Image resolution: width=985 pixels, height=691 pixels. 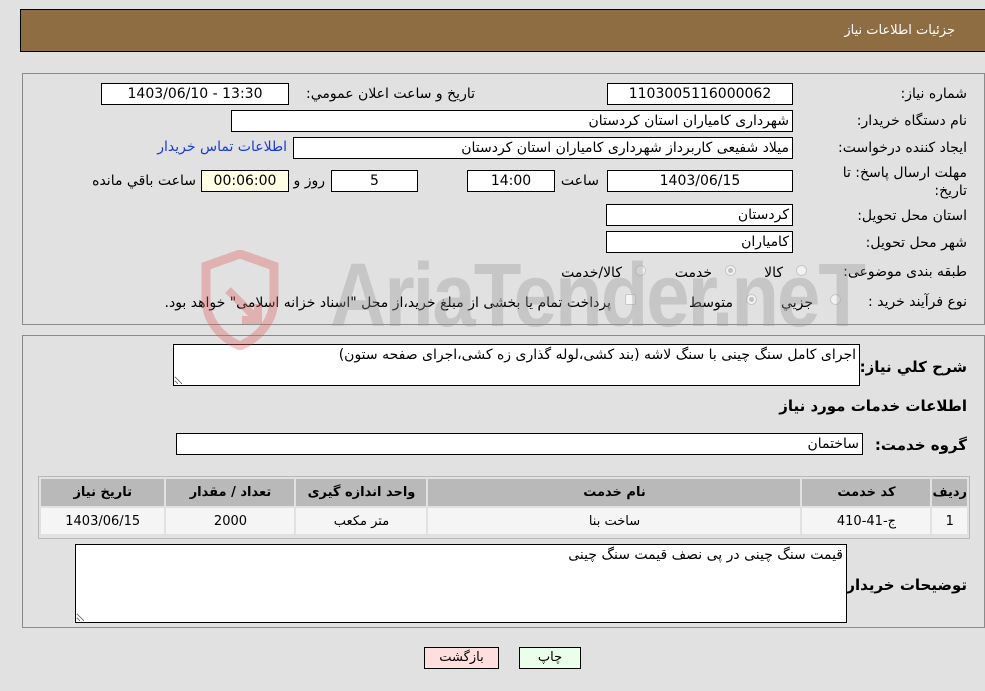 I want to click on buyer-contact-link: اطلاعات تماس خریدار, so click(x=222, y=147).